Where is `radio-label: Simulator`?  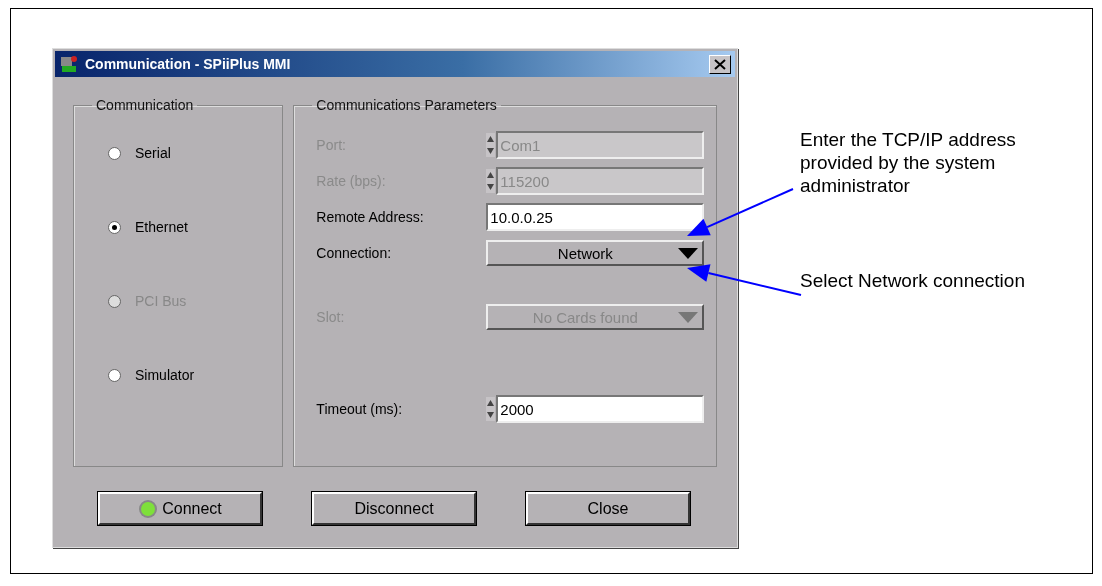
radio-label: Simulator is located at coordinates (165, 375).